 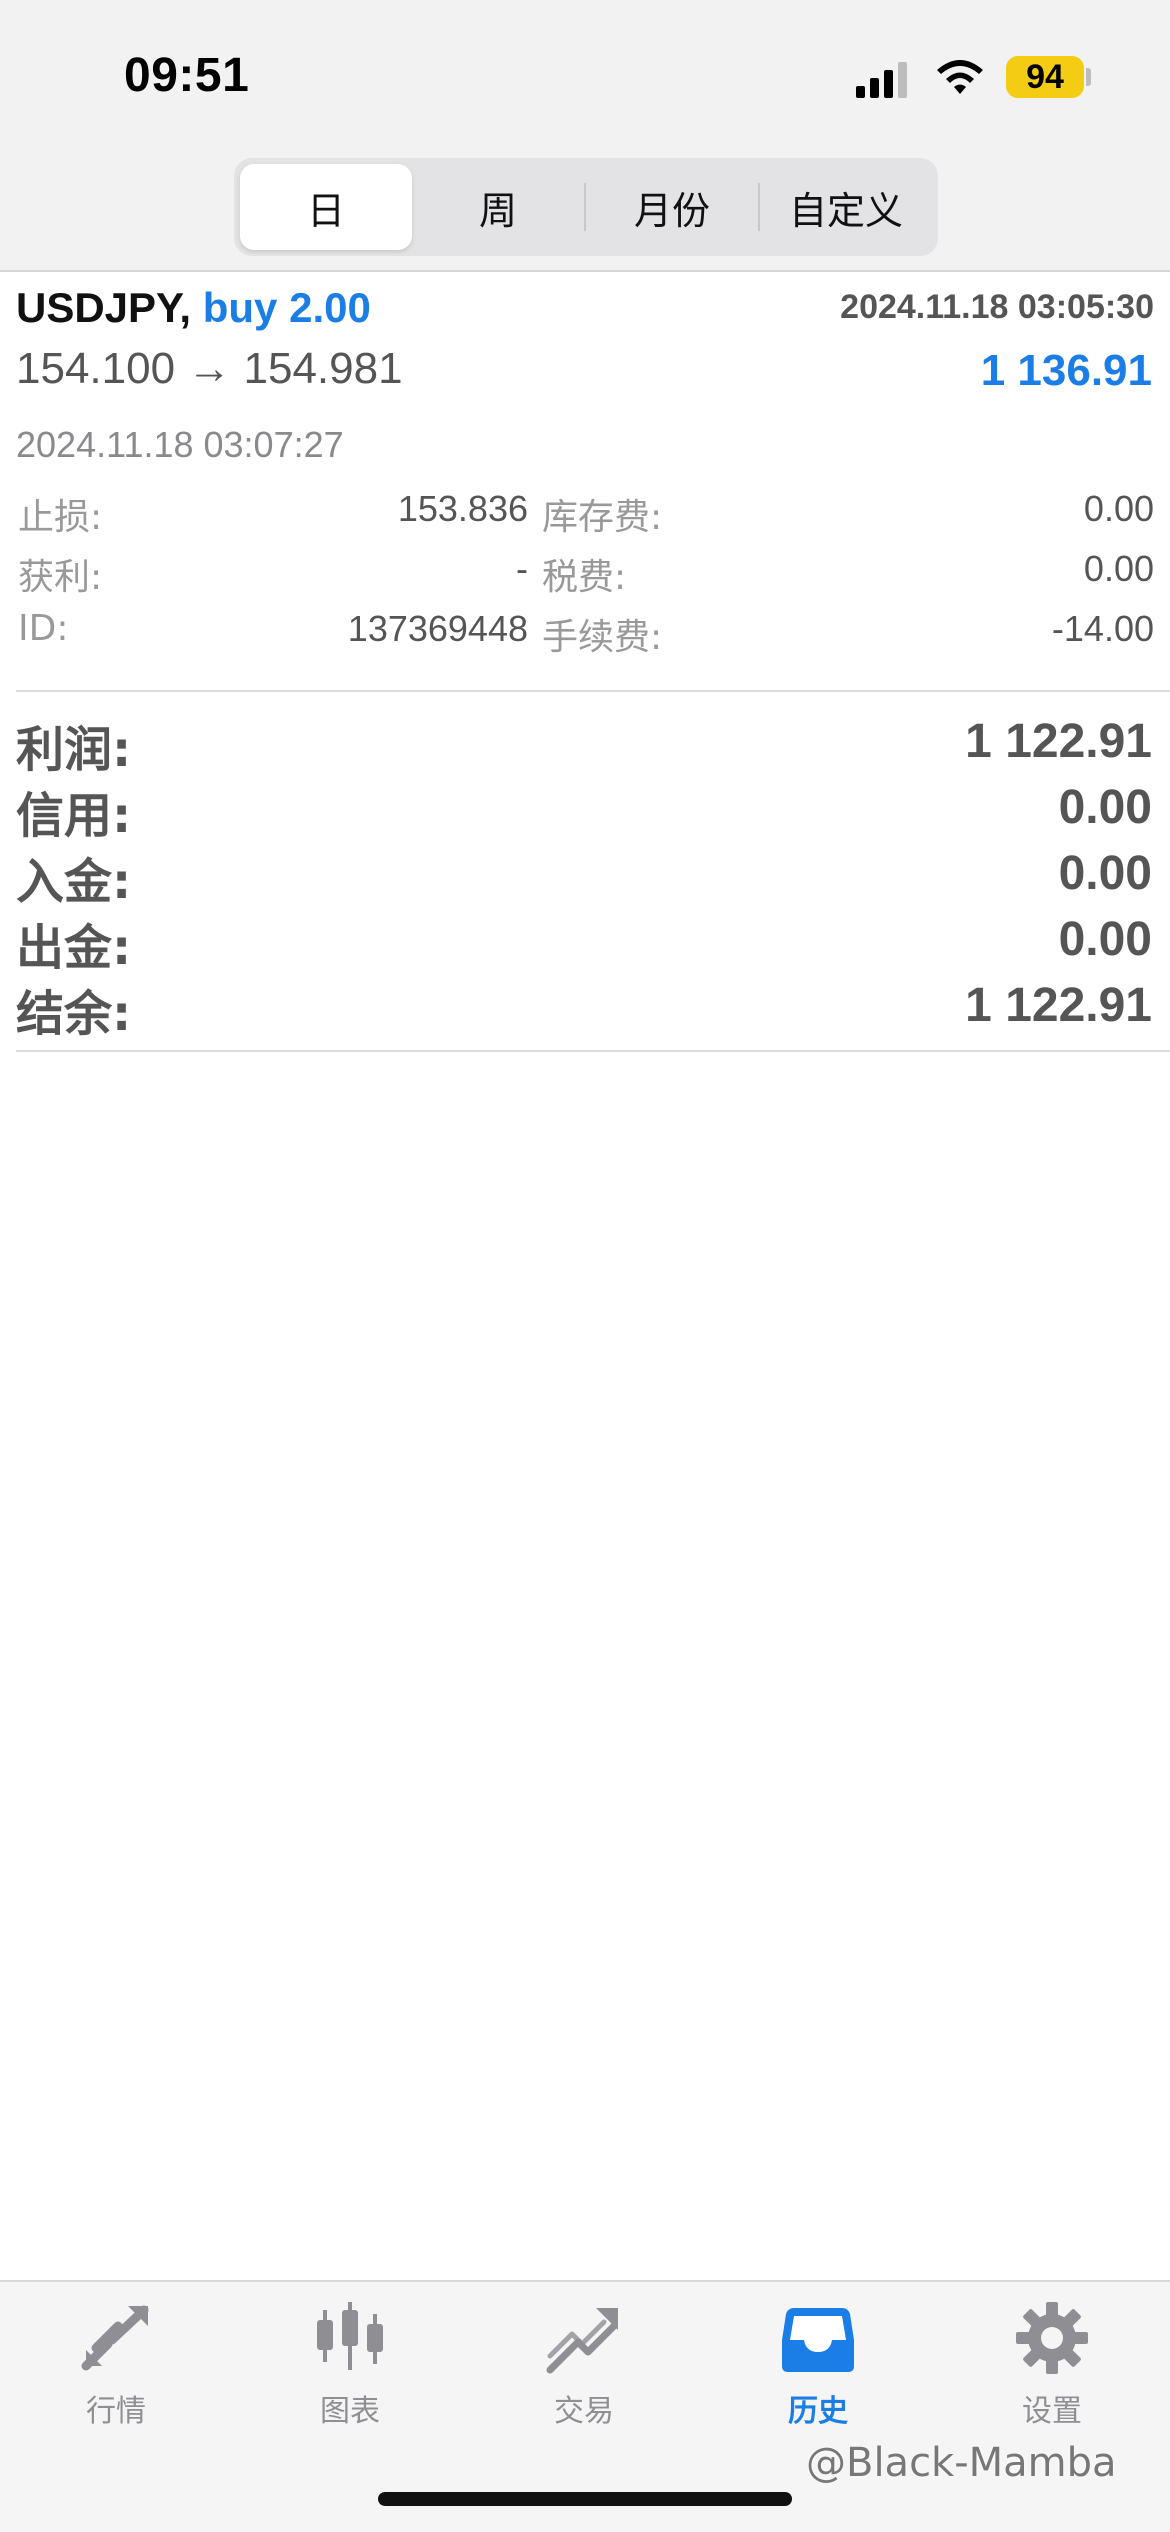 What do you see at coordinates (585, 2499) in the screenshot?
I see `home-indicator` at bounding box center [585, 2499].